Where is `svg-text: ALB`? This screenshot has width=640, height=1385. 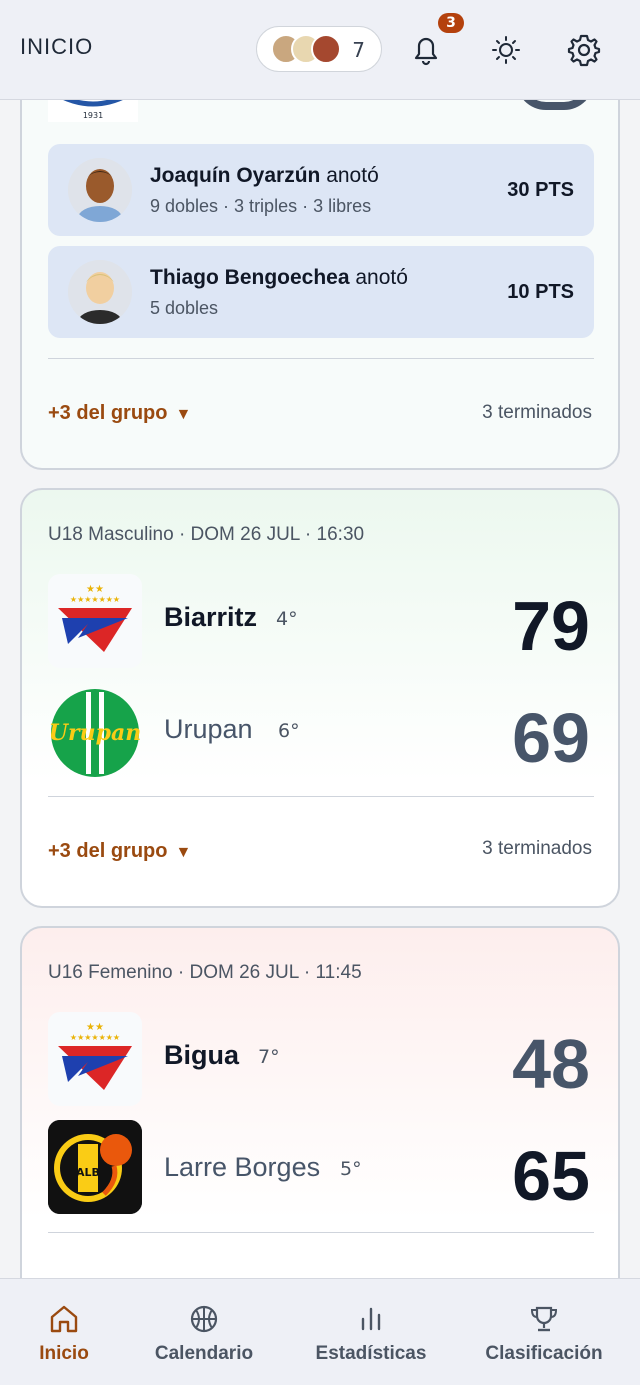
svg-text: ALB is located at coordinates (88, 1172).